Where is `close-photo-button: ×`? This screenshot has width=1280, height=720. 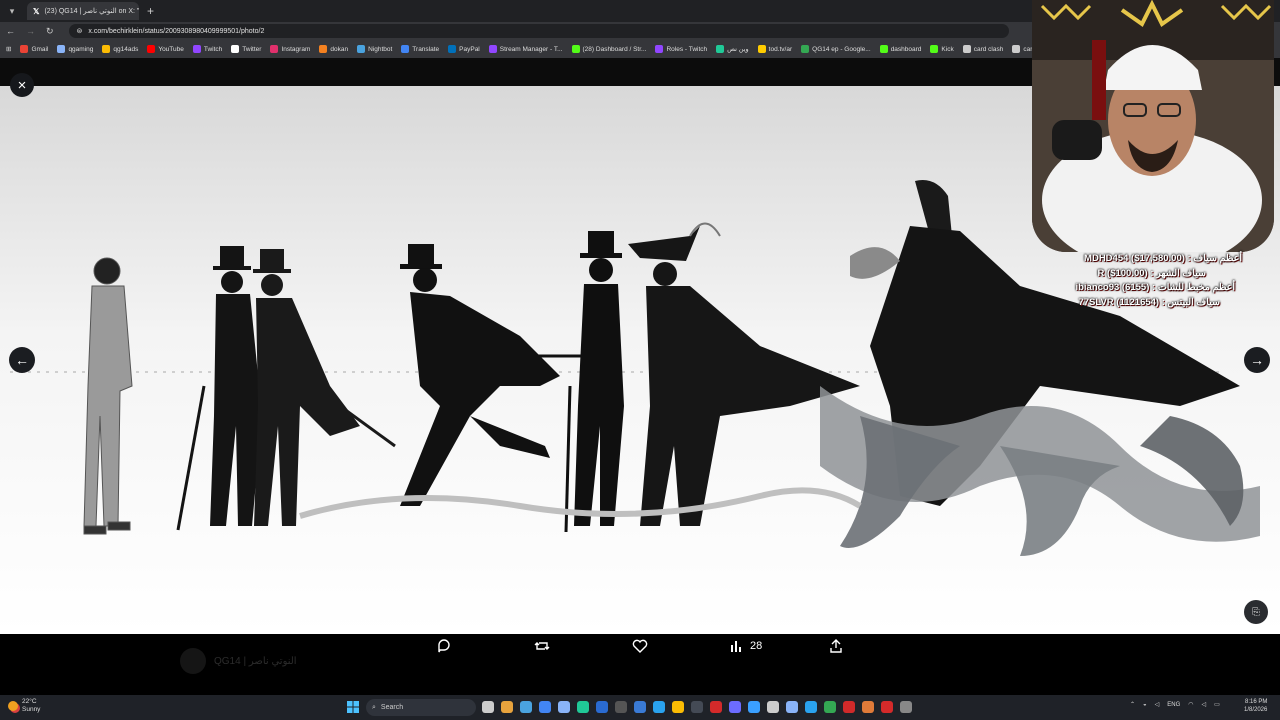 close-photo-button: × is located at coordinates (22, 85).